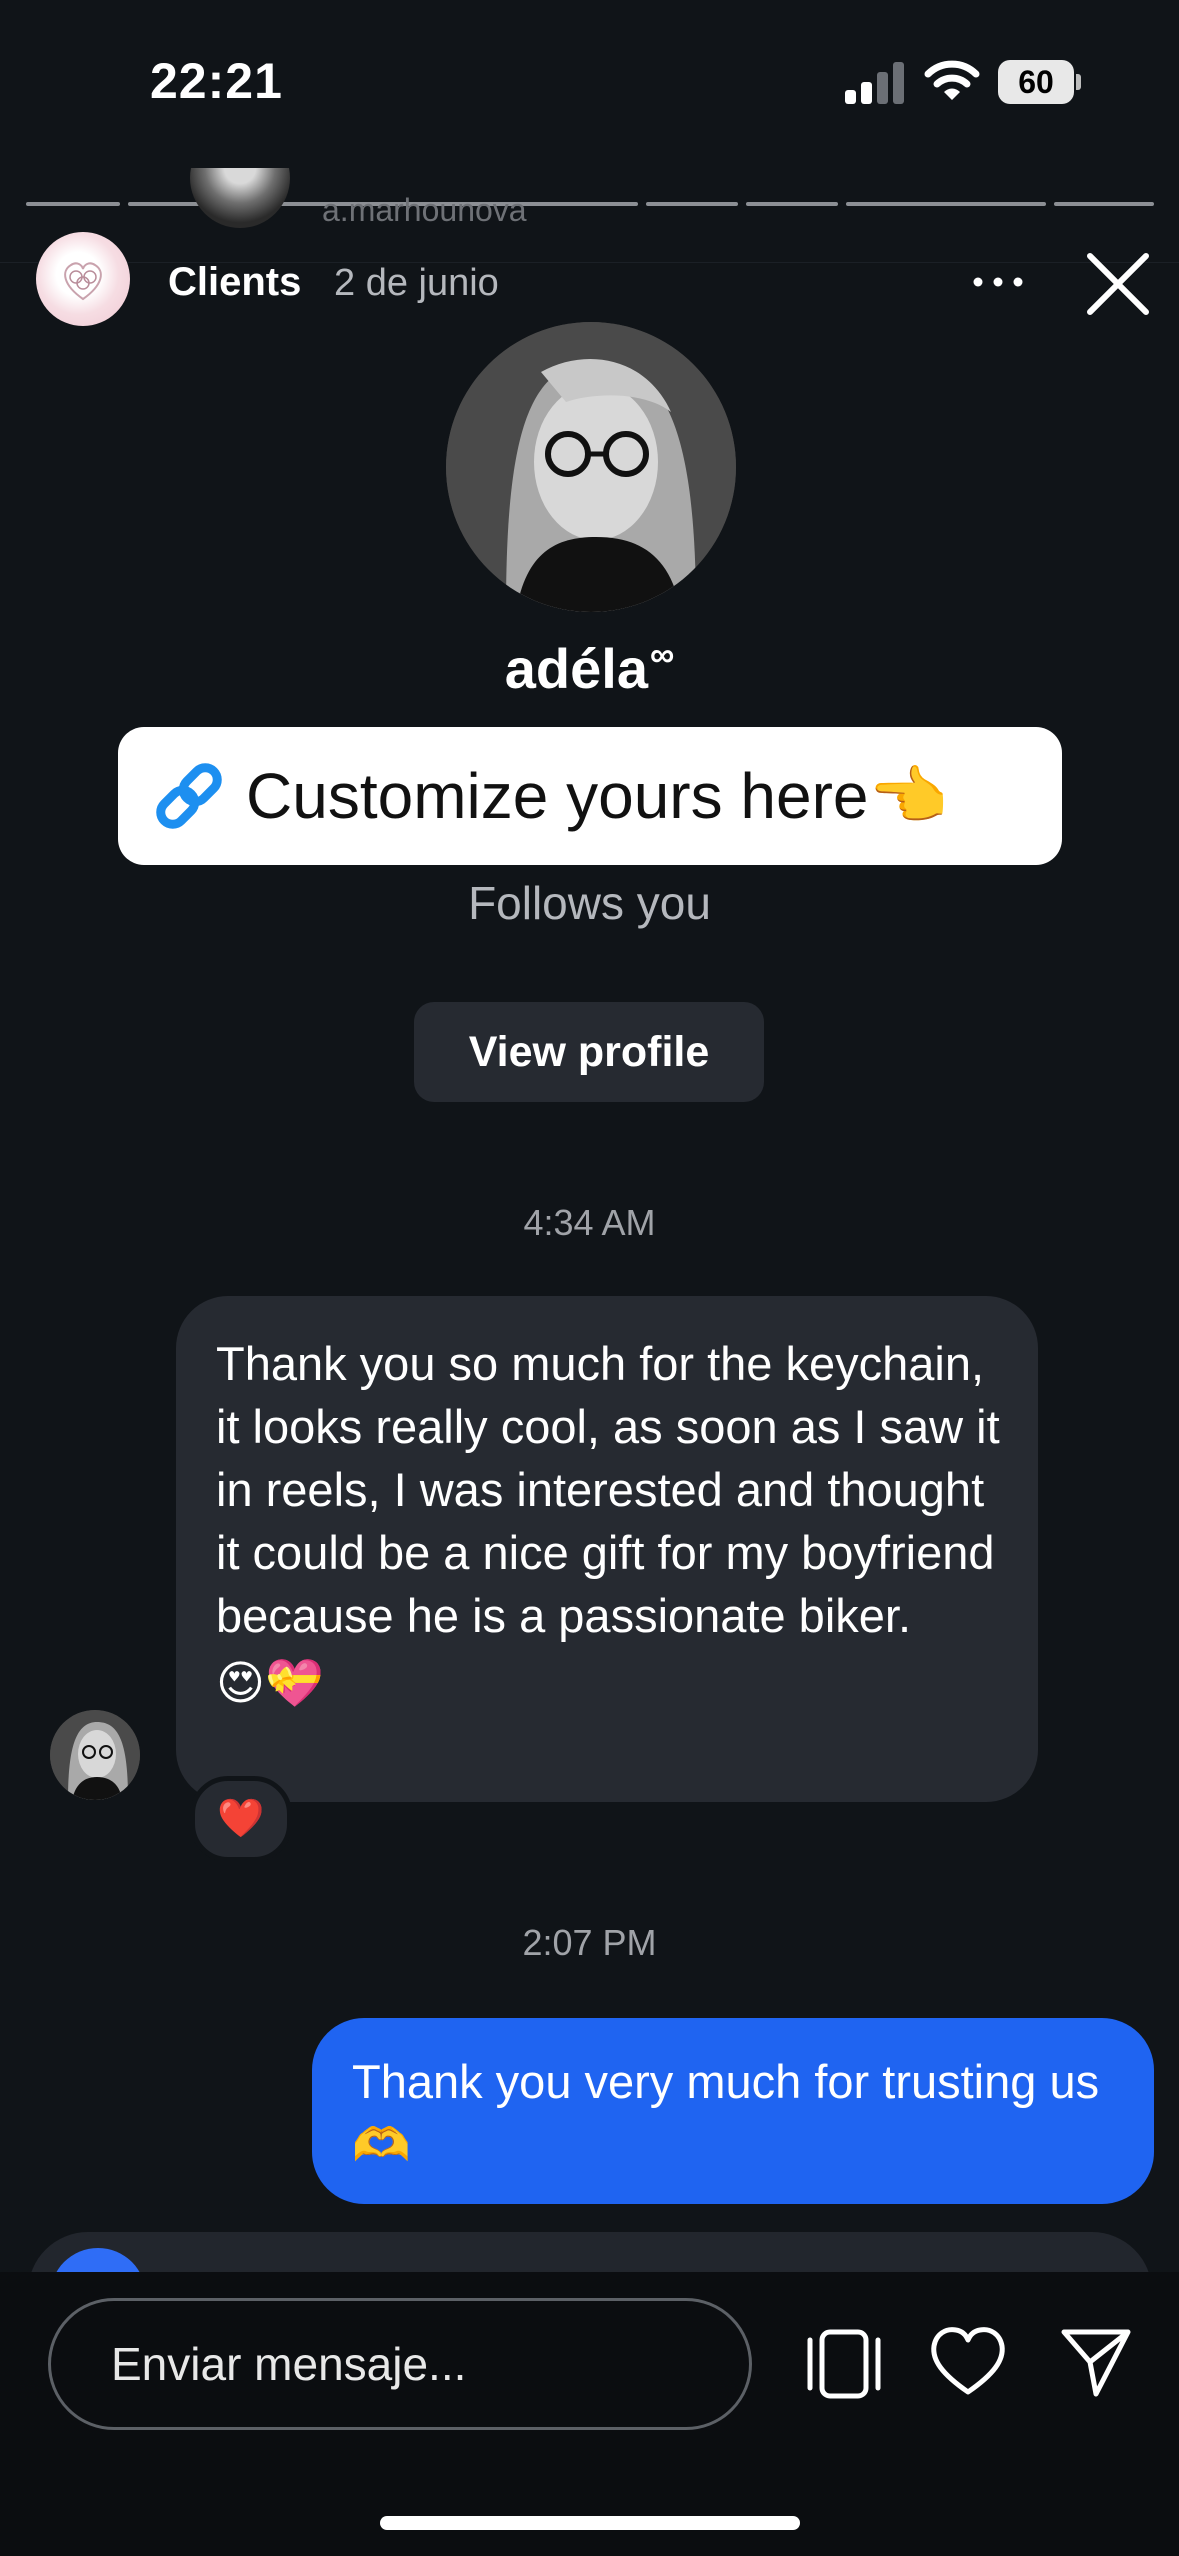 The width and height of the screenshot is (1179, 2556). Describe the element at coordinates (968, 2362) in the screenshot. I see `heart-icon` at that location.